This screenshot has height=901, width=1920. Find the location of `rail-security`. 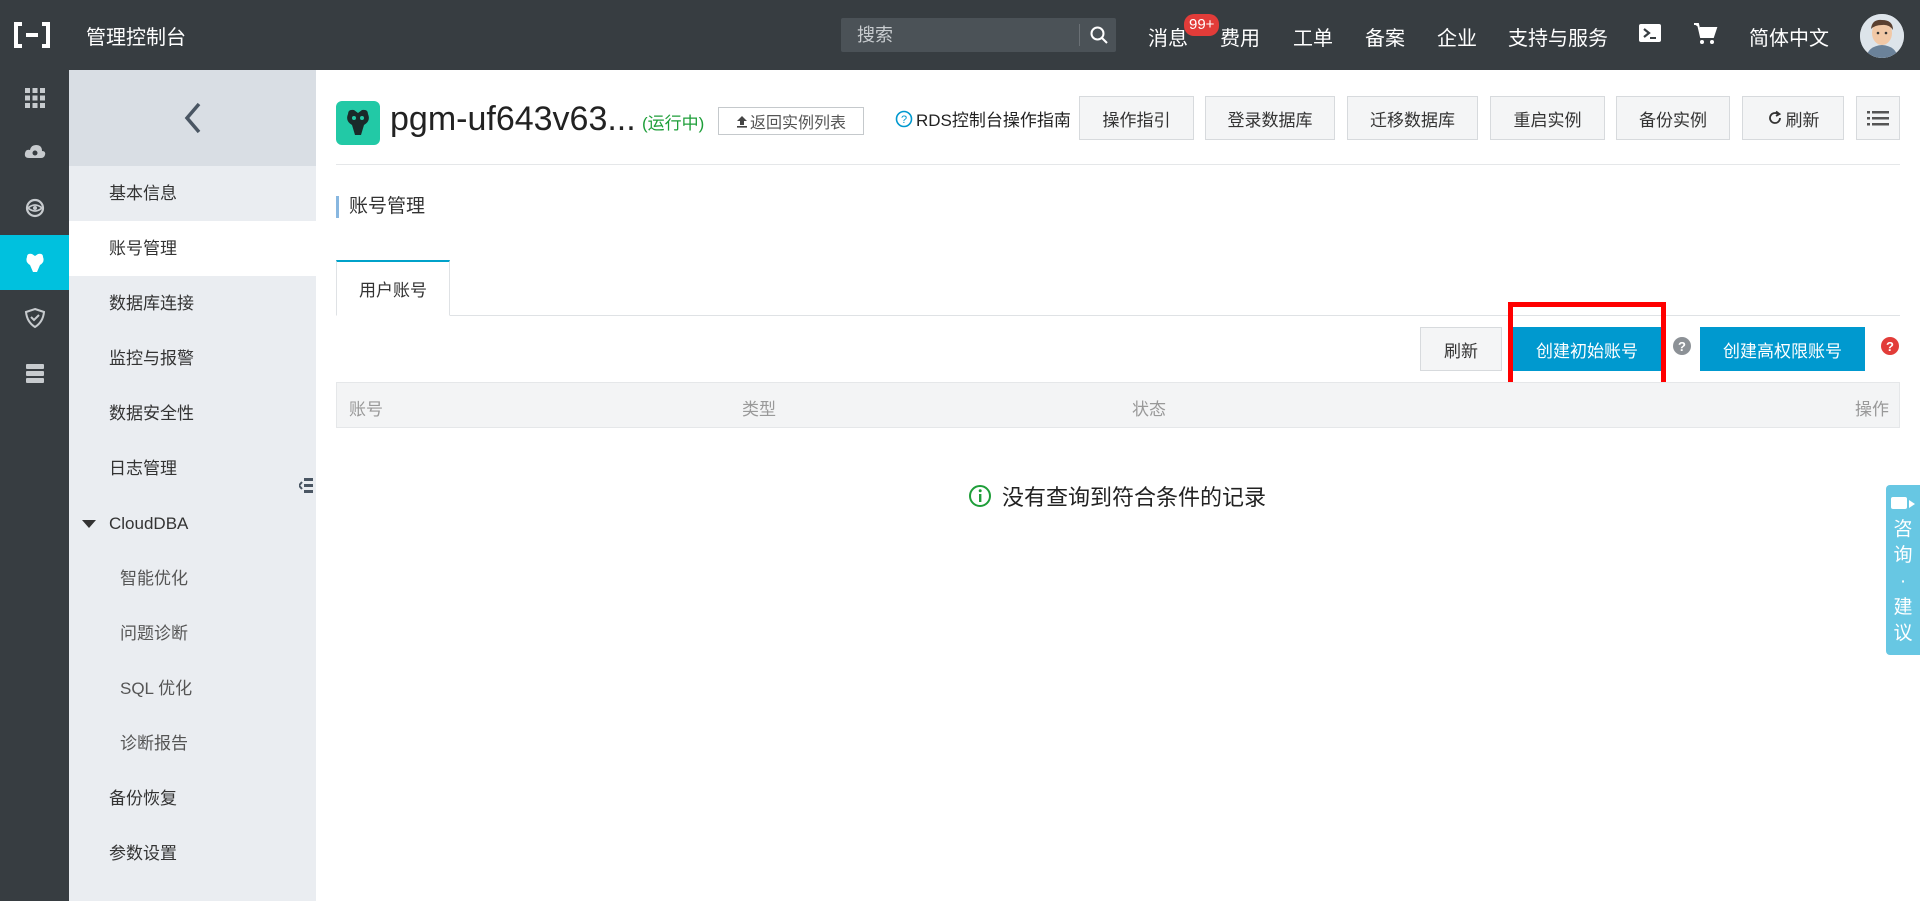

rail-security is located at coordinates (34, 317).